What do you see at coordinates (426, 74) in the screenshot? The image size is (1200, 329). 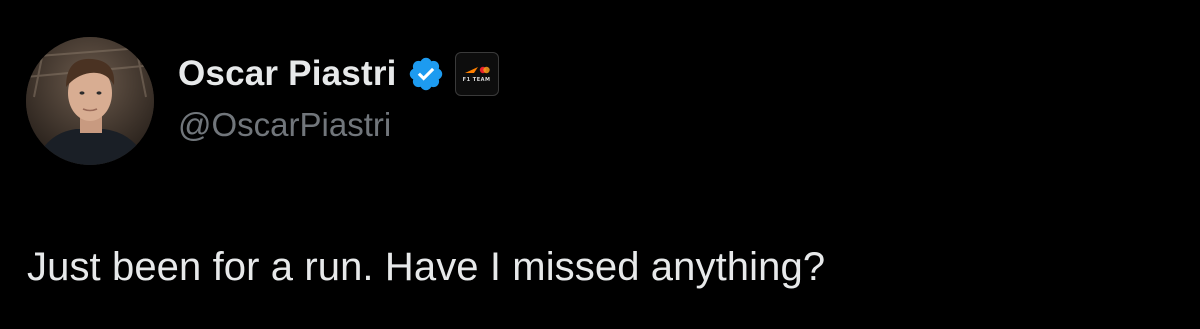 I see `verified-badge-icon` at bounding box center [426, 74].